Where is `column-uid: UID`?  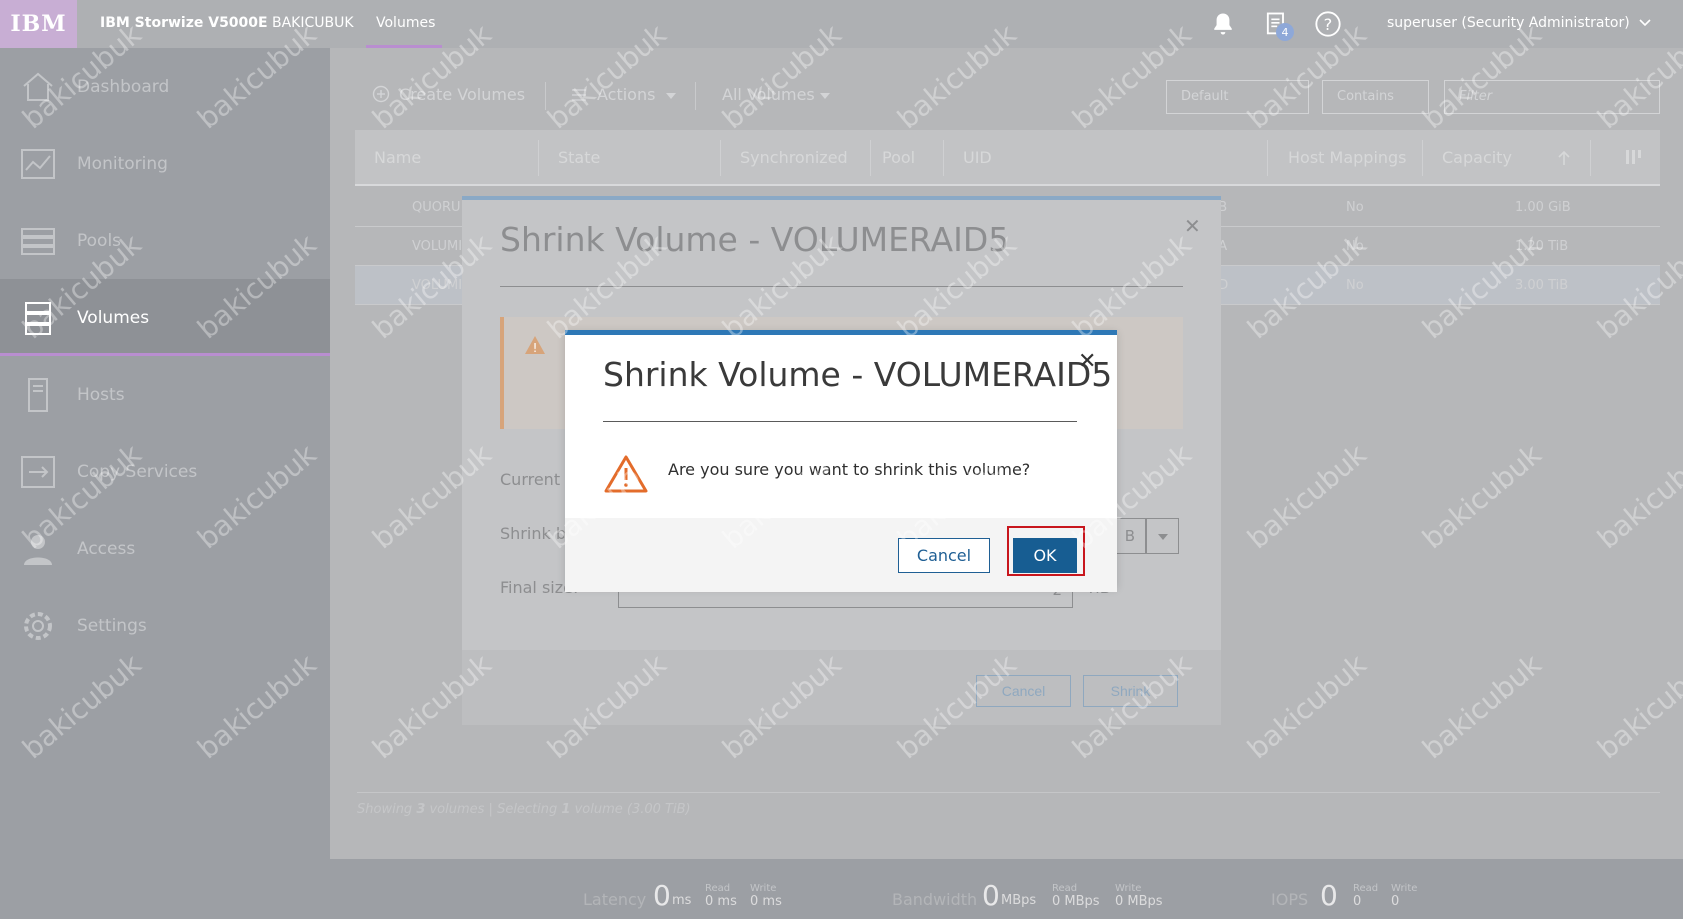 column-uid: UID is located at coordinates (977, 157).